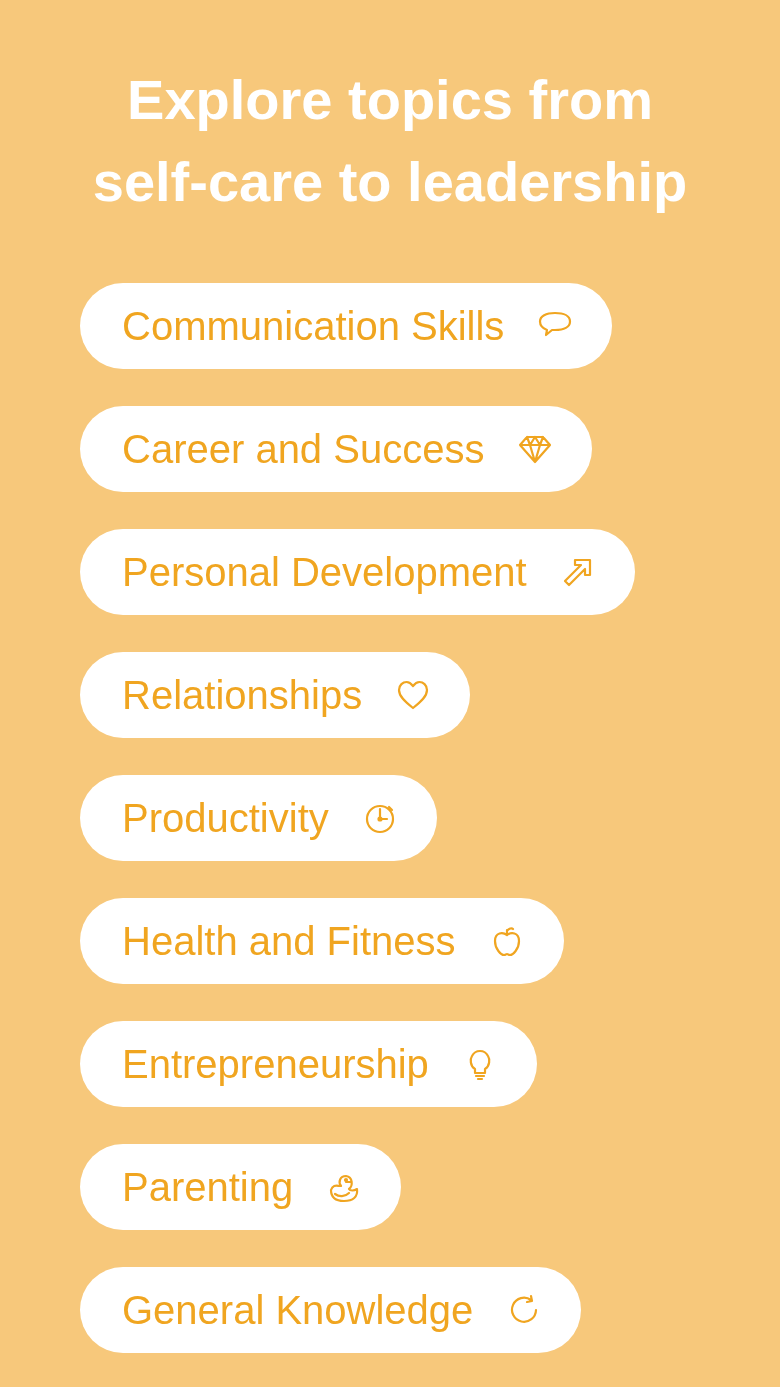  What do you see at coordinates (331, 1310) in the screenshot?
I see `topic-chip: General Knowledge` at bounding box center [331, 1310].